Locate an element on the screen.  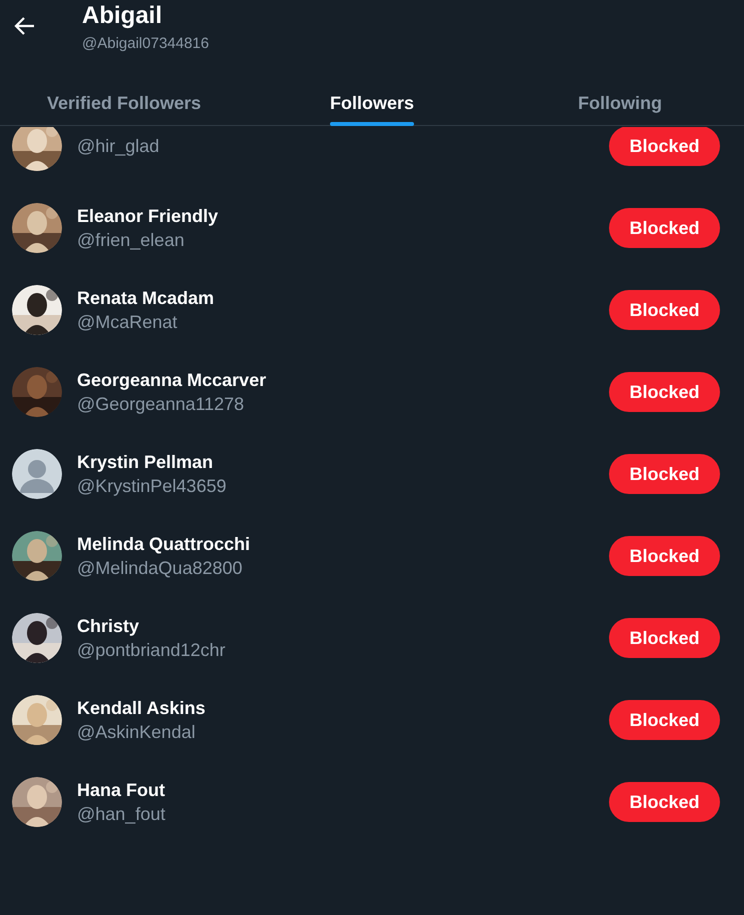
user-name: Melinda Quattrocchi is located at coordinates (164, 544).